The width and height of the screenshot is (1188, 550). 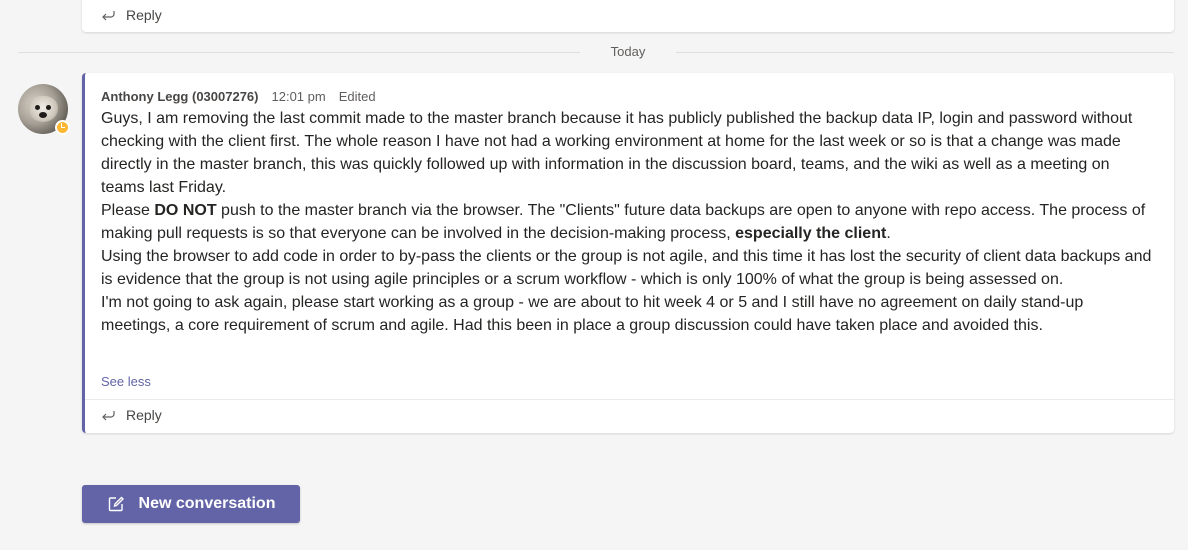 I want to click on avatar-nose, so click(x=43, y=115).